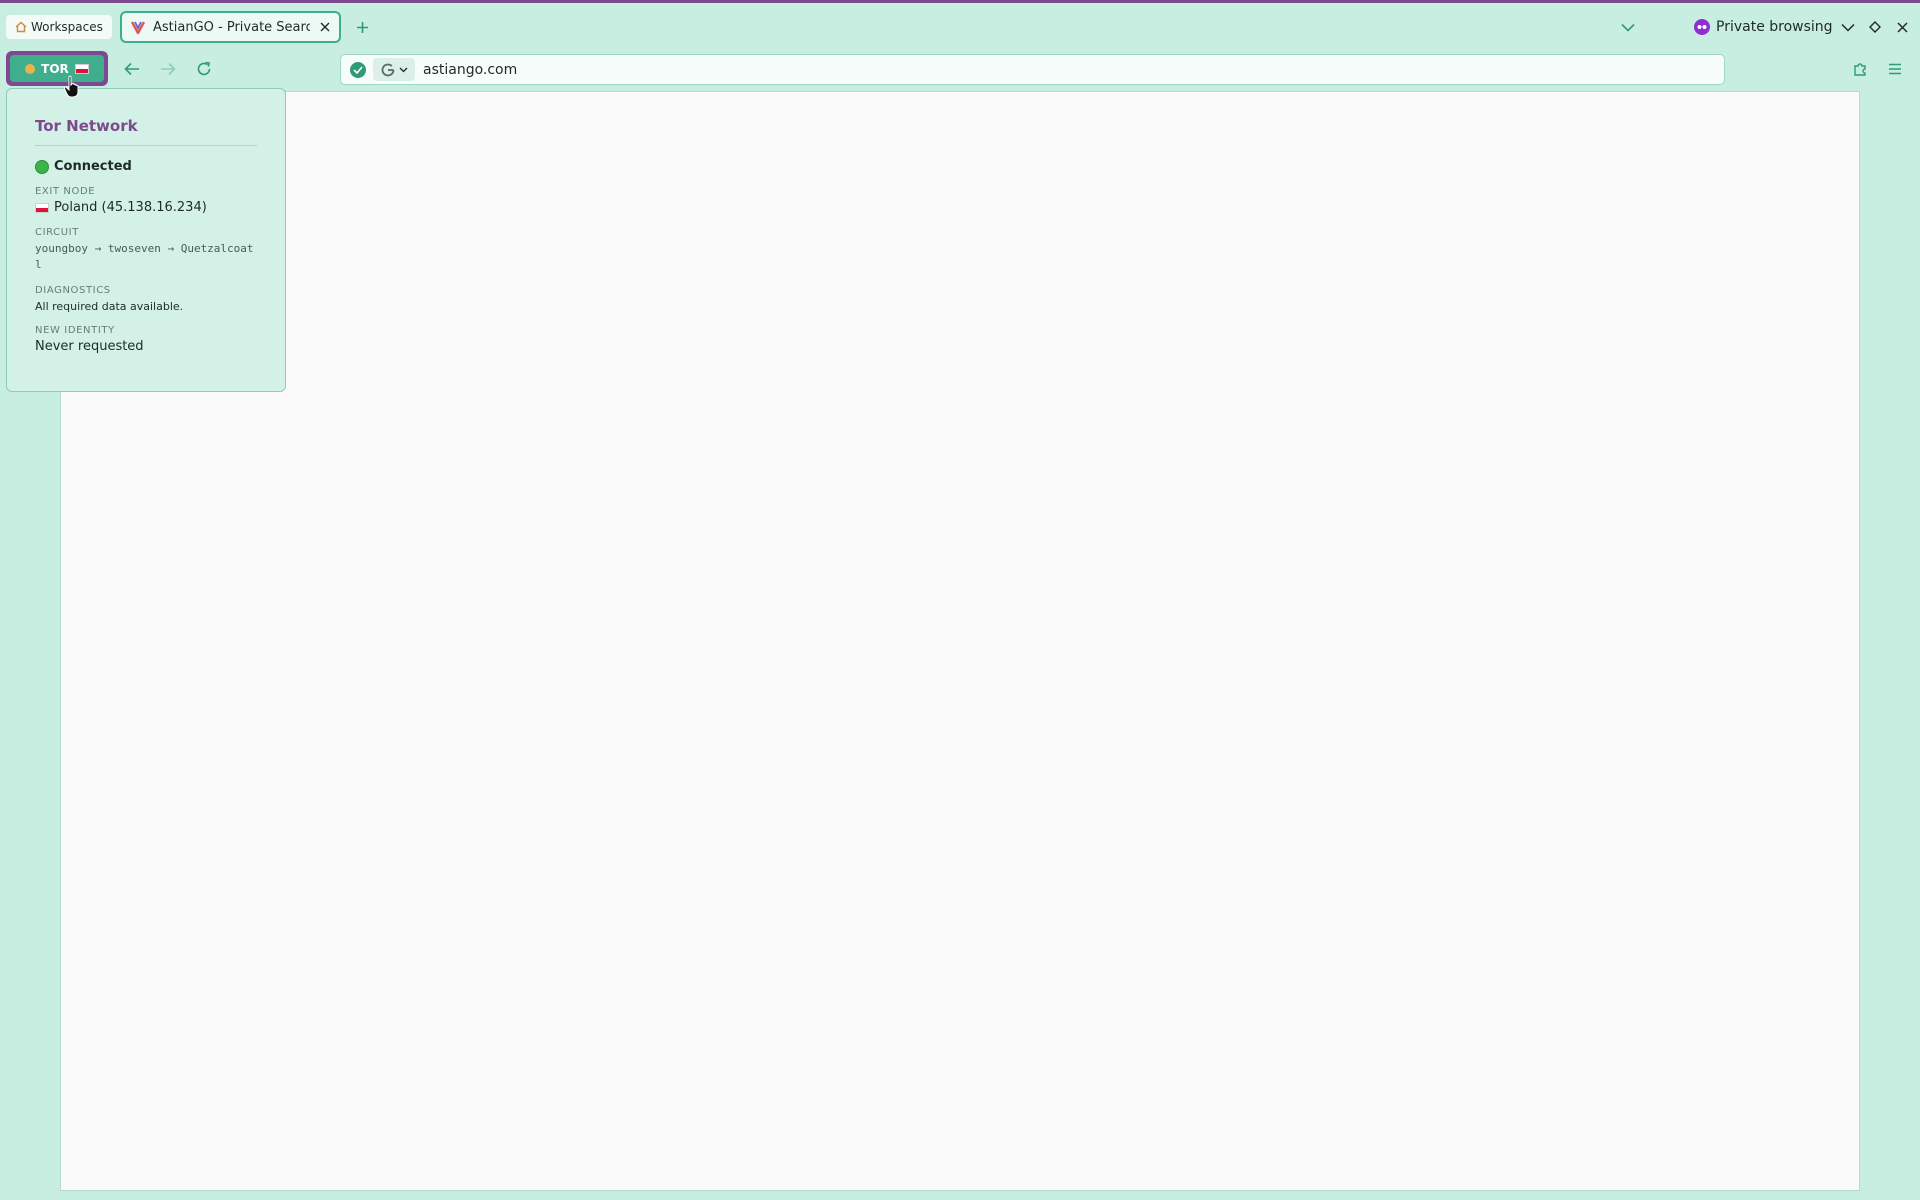 This screenshot has height=1200, width=1920. I want to click on diamond-icon, so click(1875, 27).